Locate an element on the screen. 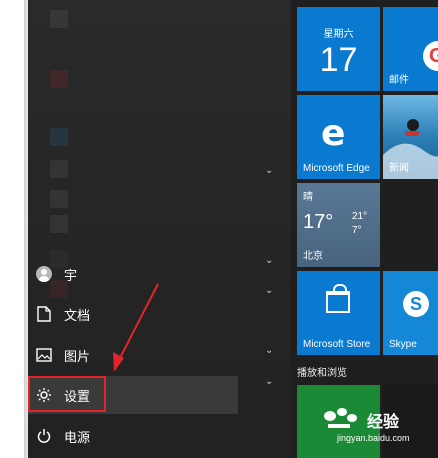 The width and height of the screenshot is (438, 458). weather-high-temp: 21° is located at coordinates (360, 216).